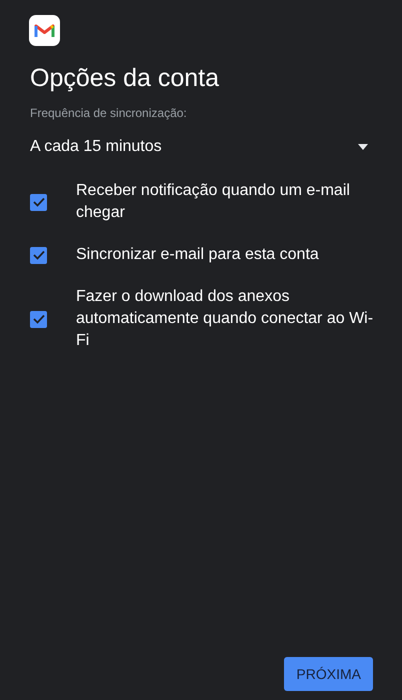  Describe the element at coordinates (201, 147) in the screenshot. I see `sync-frequency-dropdown: A cada 15 minutos` at that location.